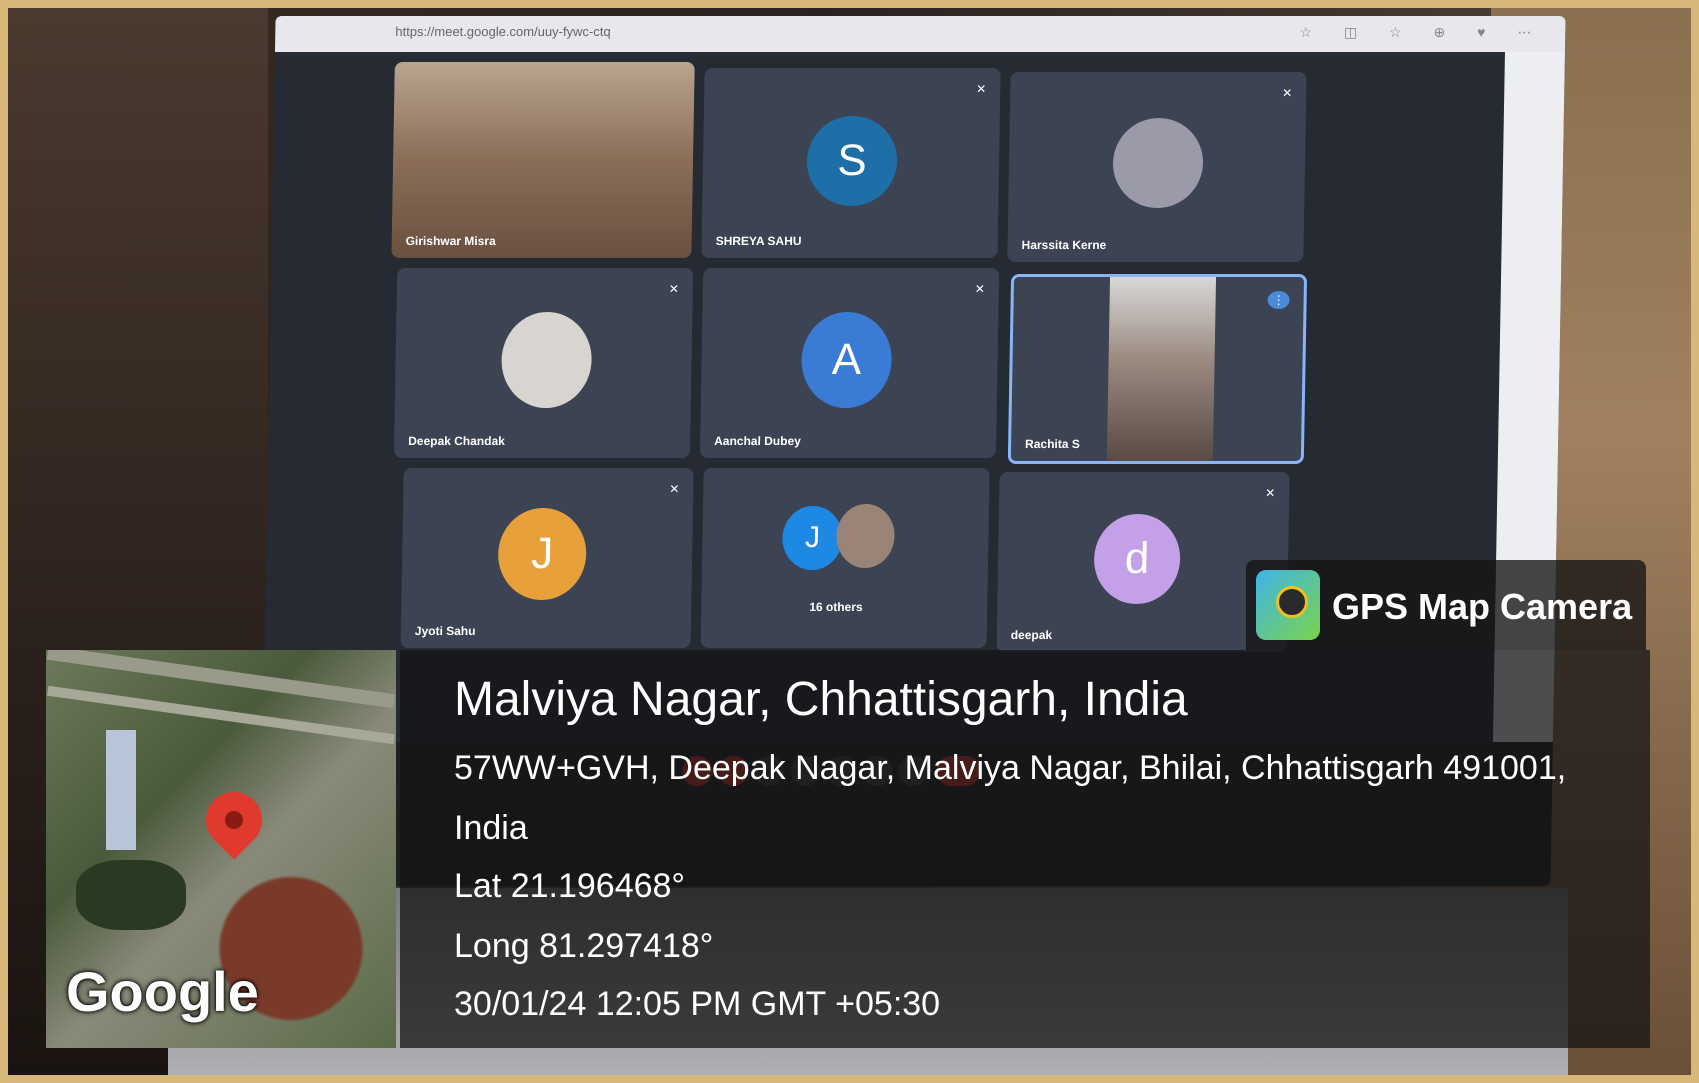  I want to click on participant-tile-group: J 16 others, so click(845, 558).